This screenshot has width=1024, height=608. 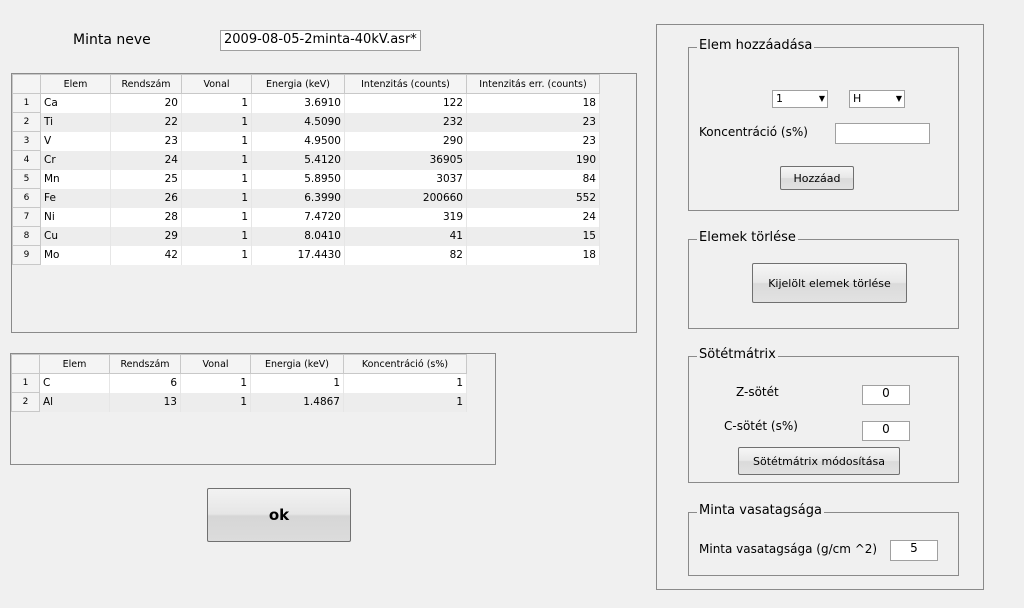 I want to click on table-row: 2 Al 13 1 1.4867 1, so click(x=239, y=402).